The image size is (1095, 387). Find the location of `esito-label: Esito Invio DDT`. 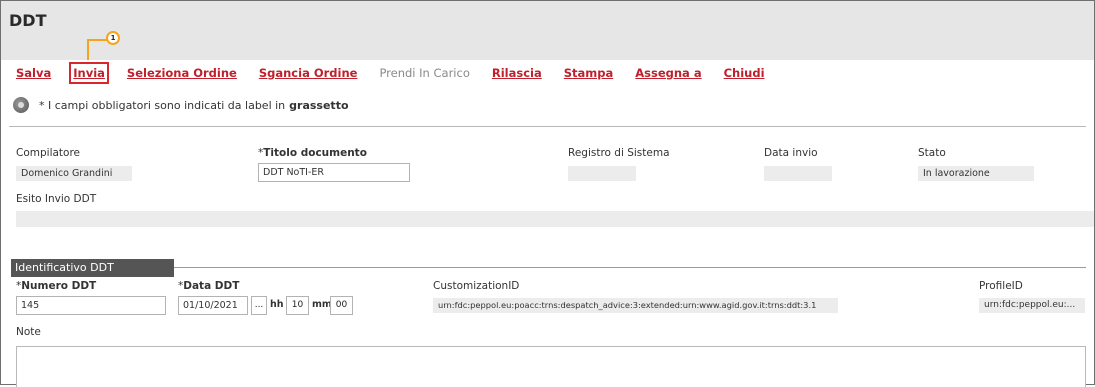

esito-label: Esito Invio DDT is located at coordinates (56, 199).